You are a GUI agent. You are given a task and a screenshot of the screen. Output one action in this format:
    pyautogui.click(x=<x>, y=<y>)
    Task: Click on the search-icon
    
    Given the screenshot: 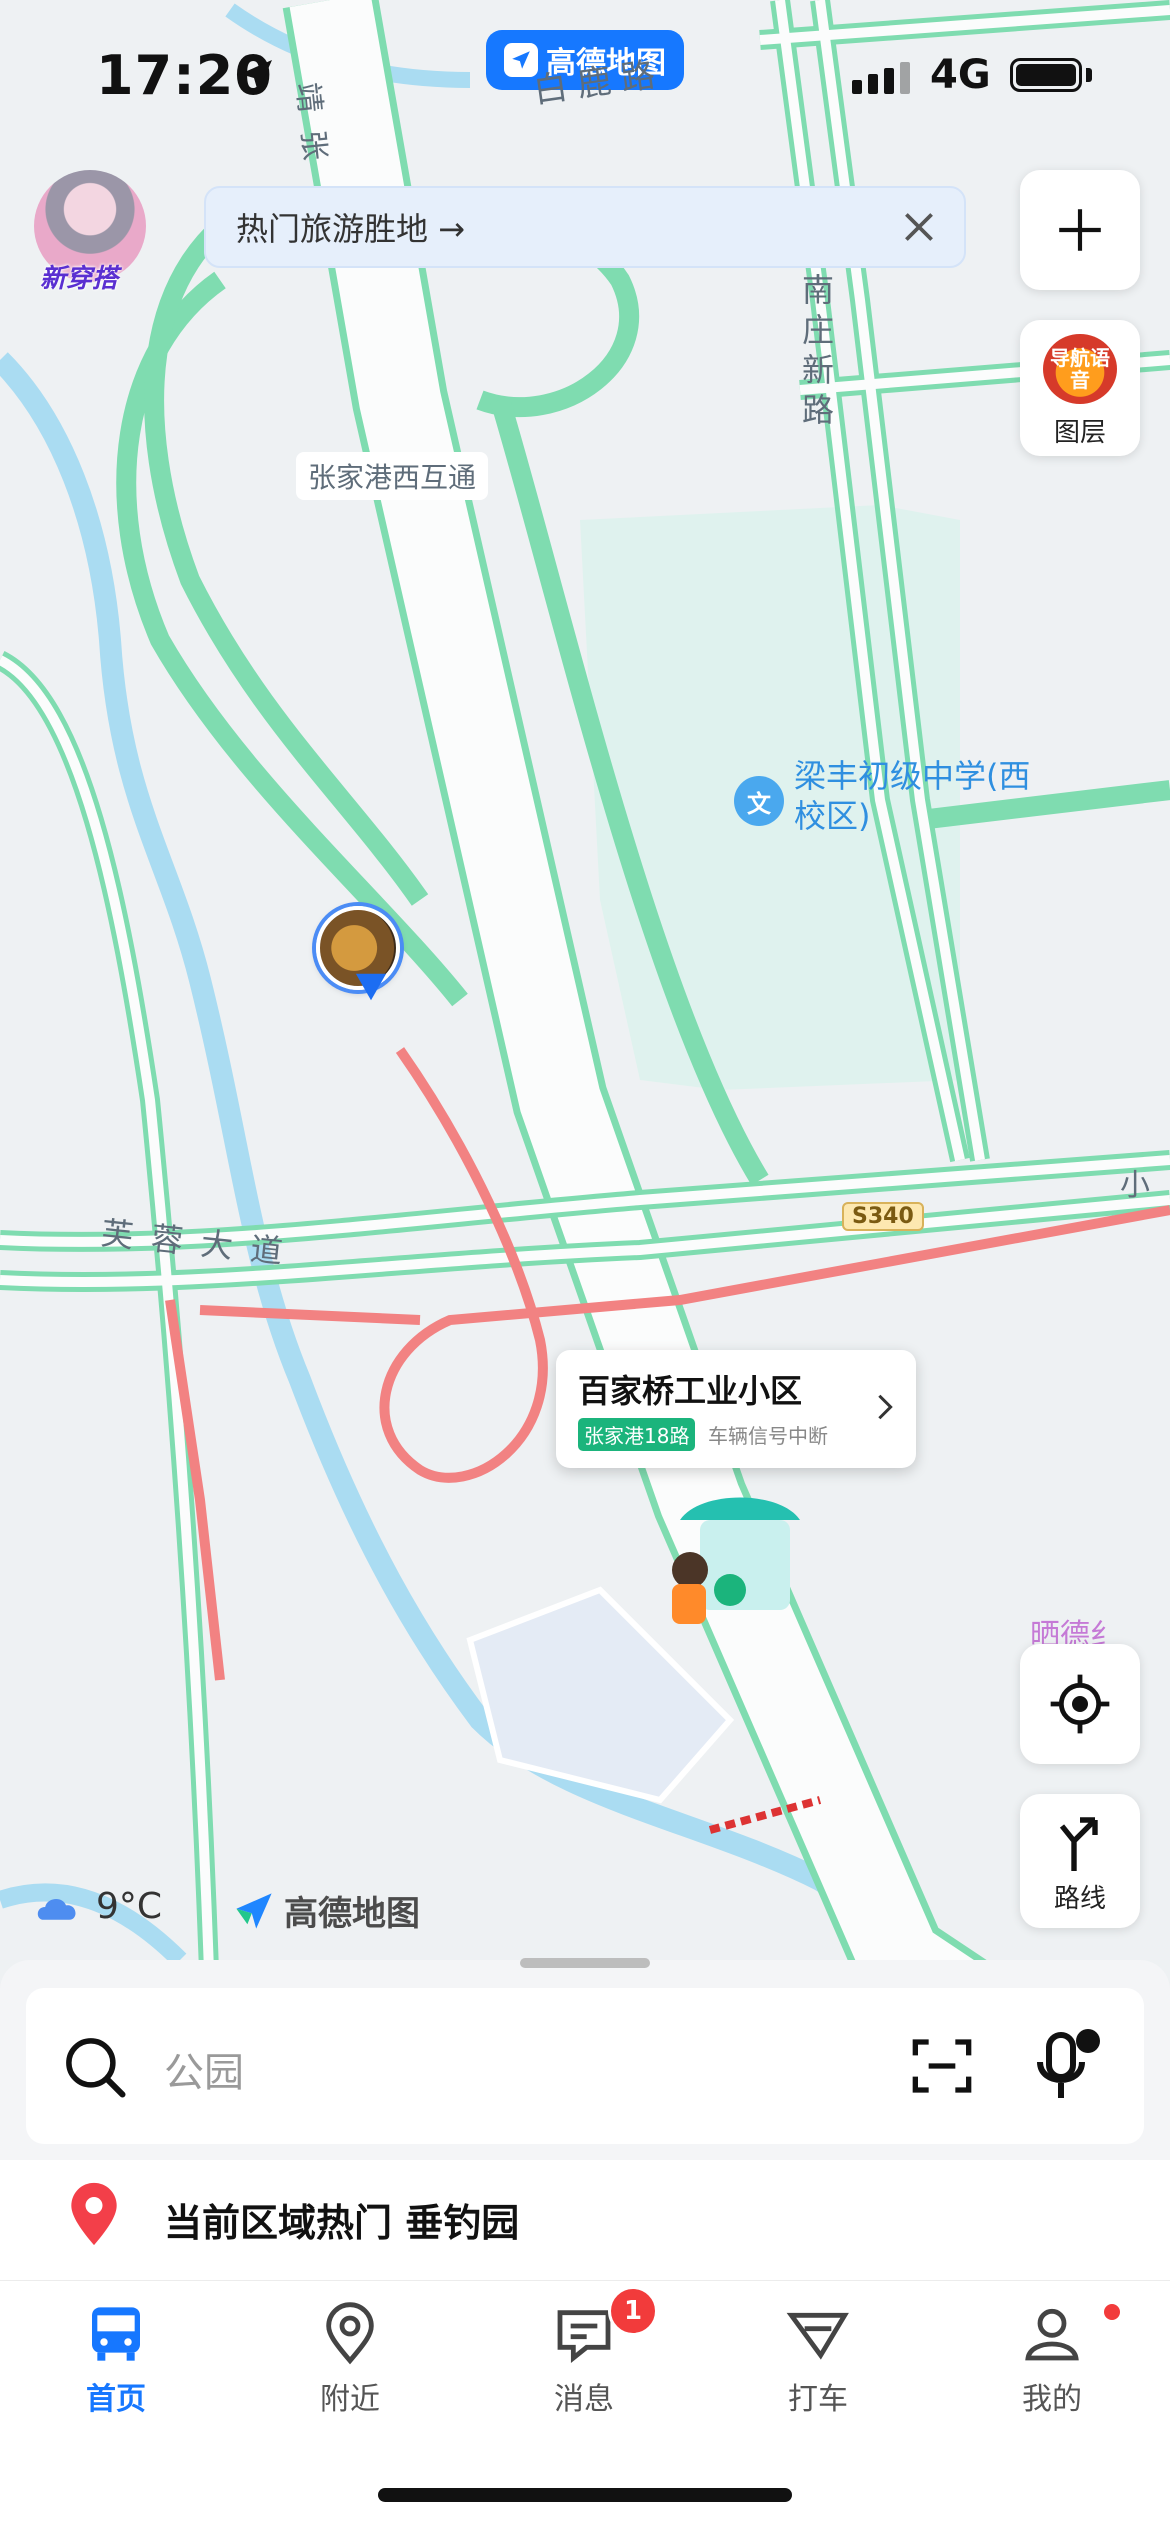 What is the action you would take?
    pyautogui.click(x=96, y=2068)
    